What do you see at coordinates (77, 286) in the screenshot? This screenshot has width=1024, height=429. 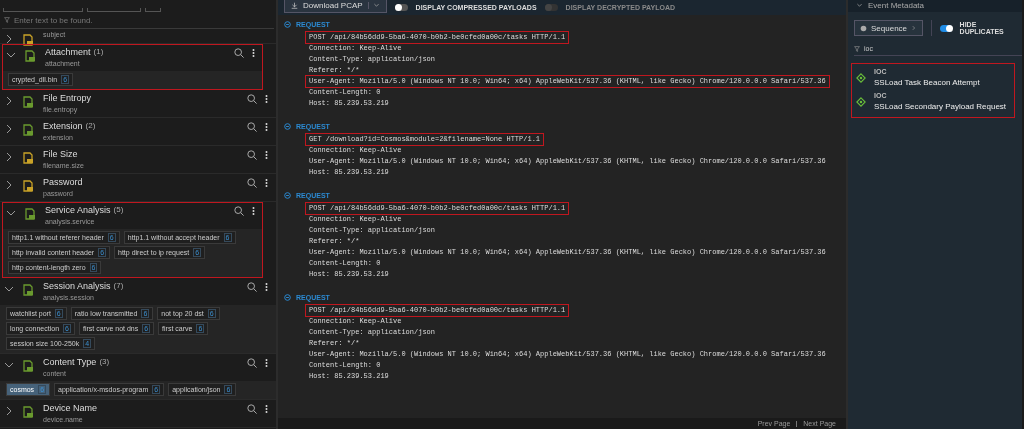 I see `field-title: Session Analysis` at bounding box center [77, 286].